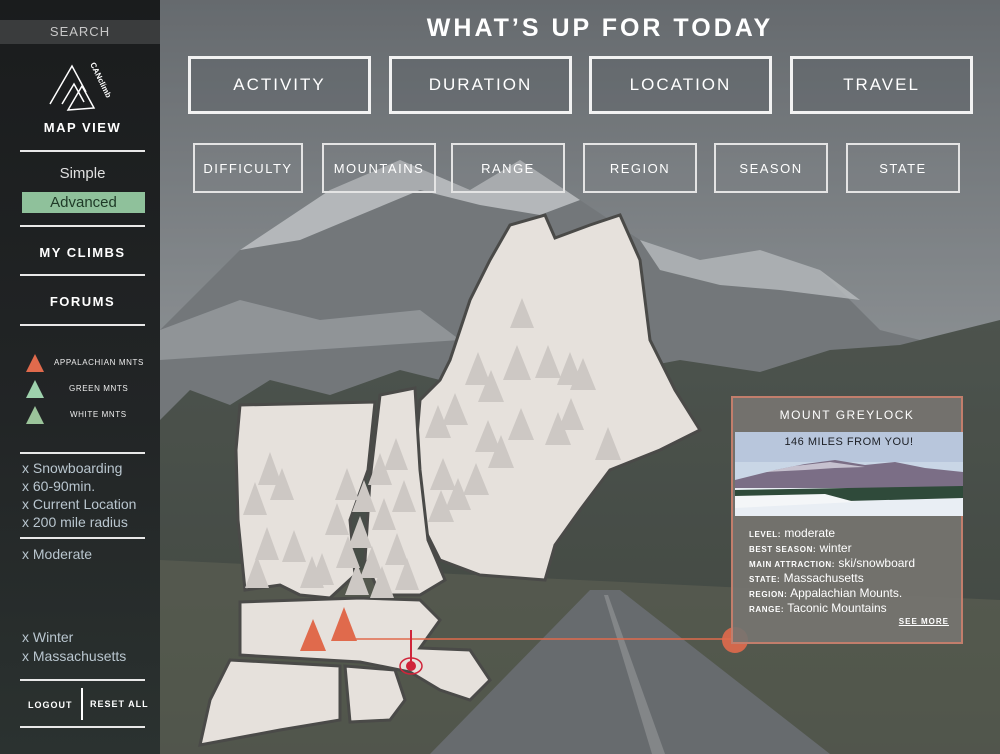  What do you see at coordinates (57, 554) in the screenshot?
I see `filter-tag: x Moderate` at bounding box center [57, 554].